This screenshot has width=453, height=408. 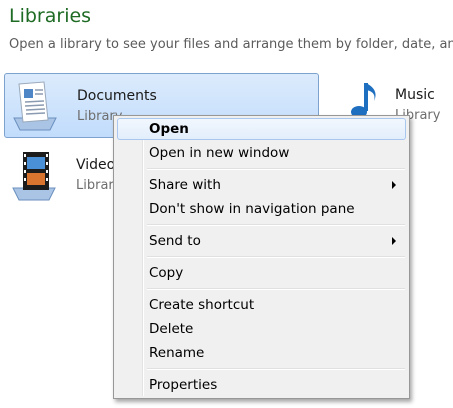 What do you see at coordinates (261, 353) in the screenshot?
I see `menu-item-rename: Rename` at bounding box center [261, 353].